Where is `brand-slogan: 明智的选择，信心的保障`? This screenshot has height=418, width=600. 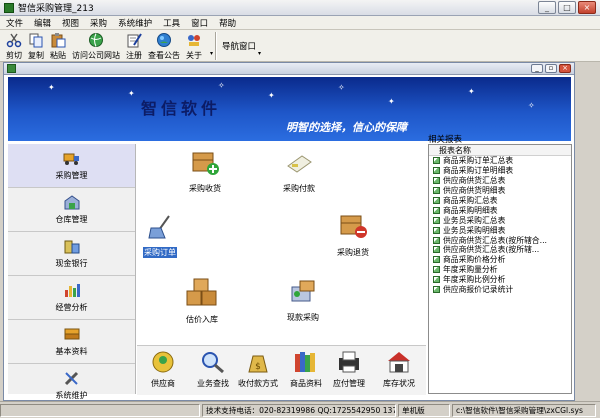
brand-slogan: 明智的选择，信心的保障 is located at coordinates (346, 127).